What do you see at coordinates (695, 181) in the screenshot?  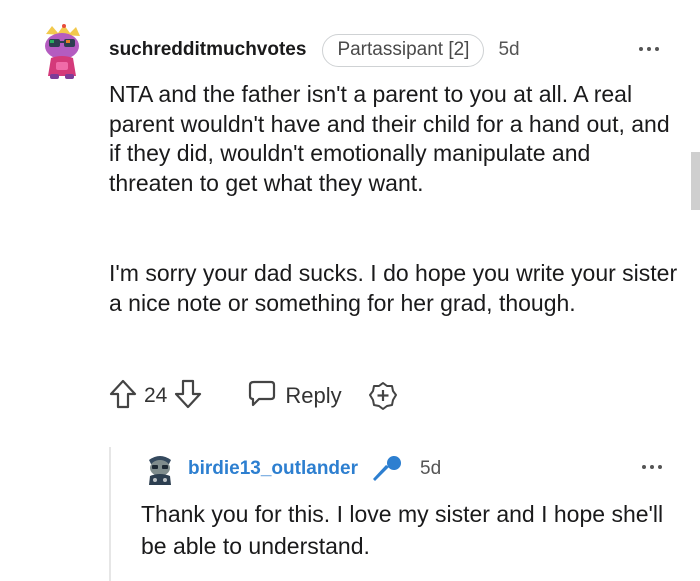 I see `scrollbar` at bounding box center [695, 181].